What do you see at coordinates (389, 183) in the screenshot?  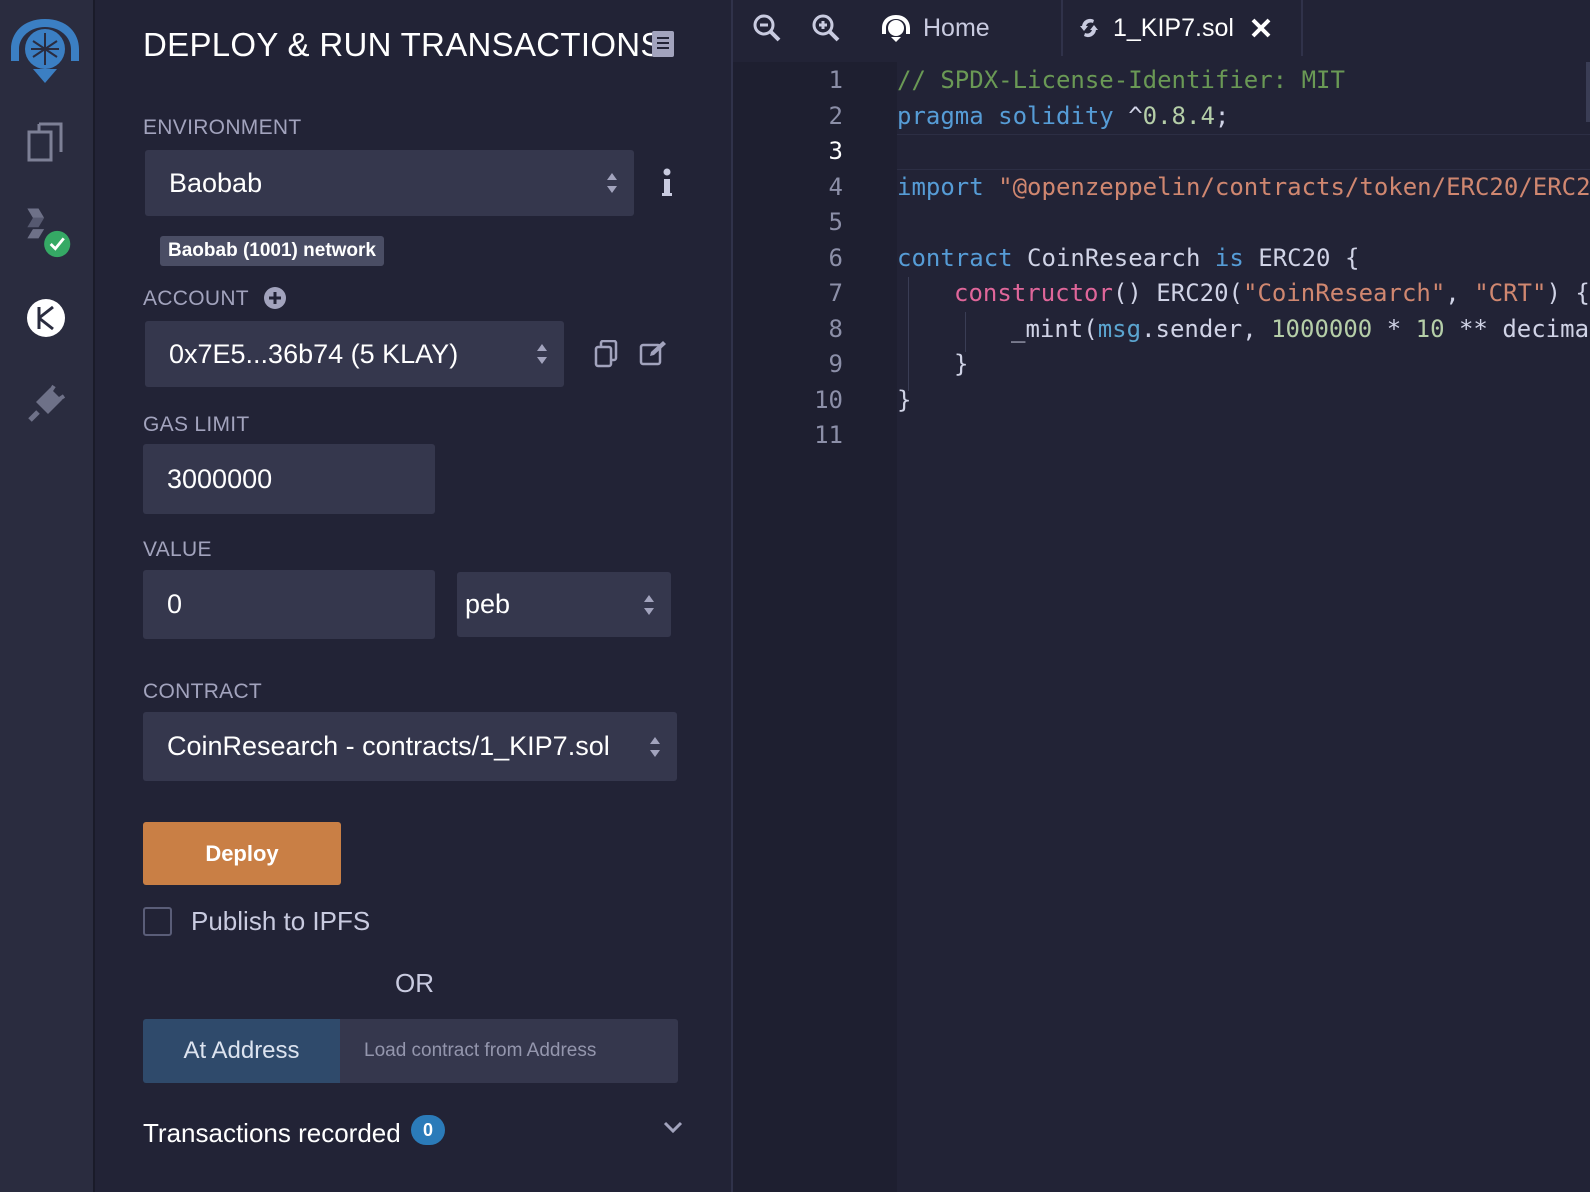 I see `environment-select: Baobab` at bounding box center [389, 183].